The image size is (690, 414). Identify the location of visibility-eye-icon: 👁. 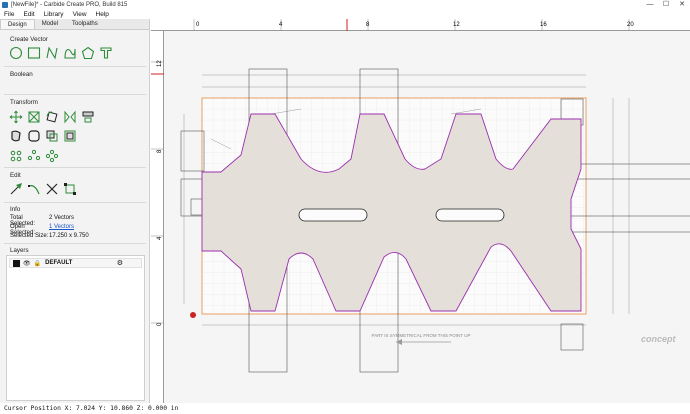
(27, 263).